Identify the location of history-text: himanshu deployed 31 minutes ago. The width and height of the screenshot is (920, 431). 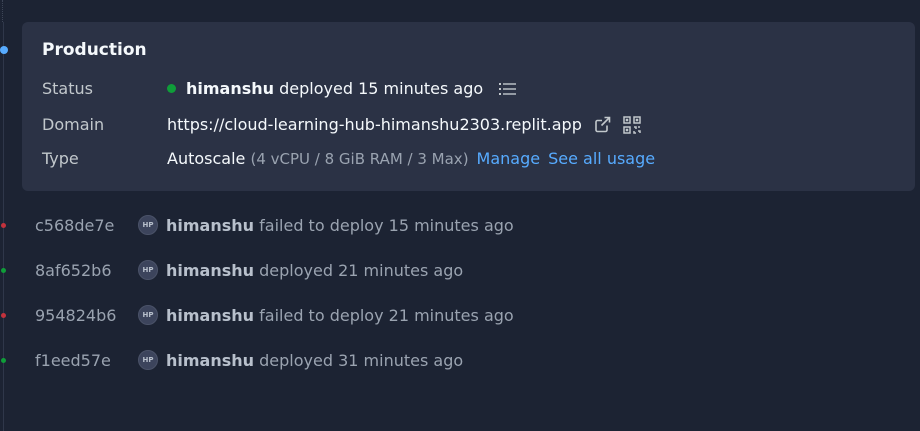
(314, 360).